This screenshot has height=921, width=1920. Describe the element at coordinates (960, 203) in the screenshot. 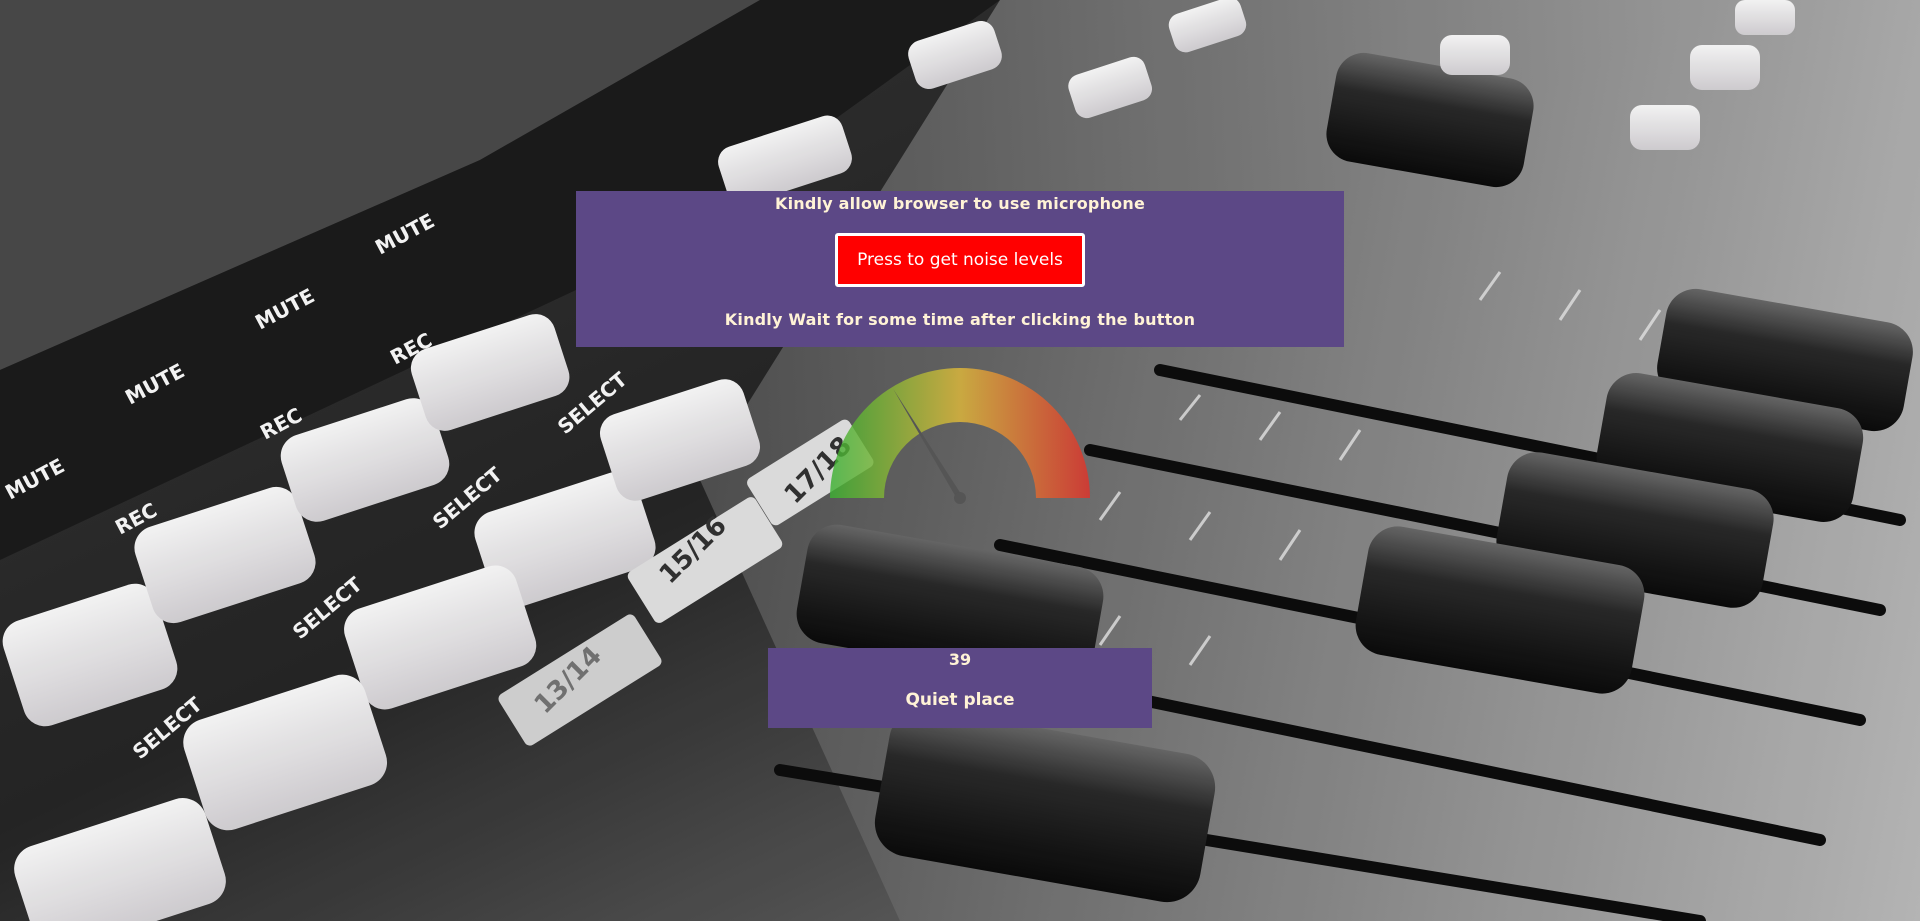

I see `permission-message: Kindly allow browser to use microphone` at that location.